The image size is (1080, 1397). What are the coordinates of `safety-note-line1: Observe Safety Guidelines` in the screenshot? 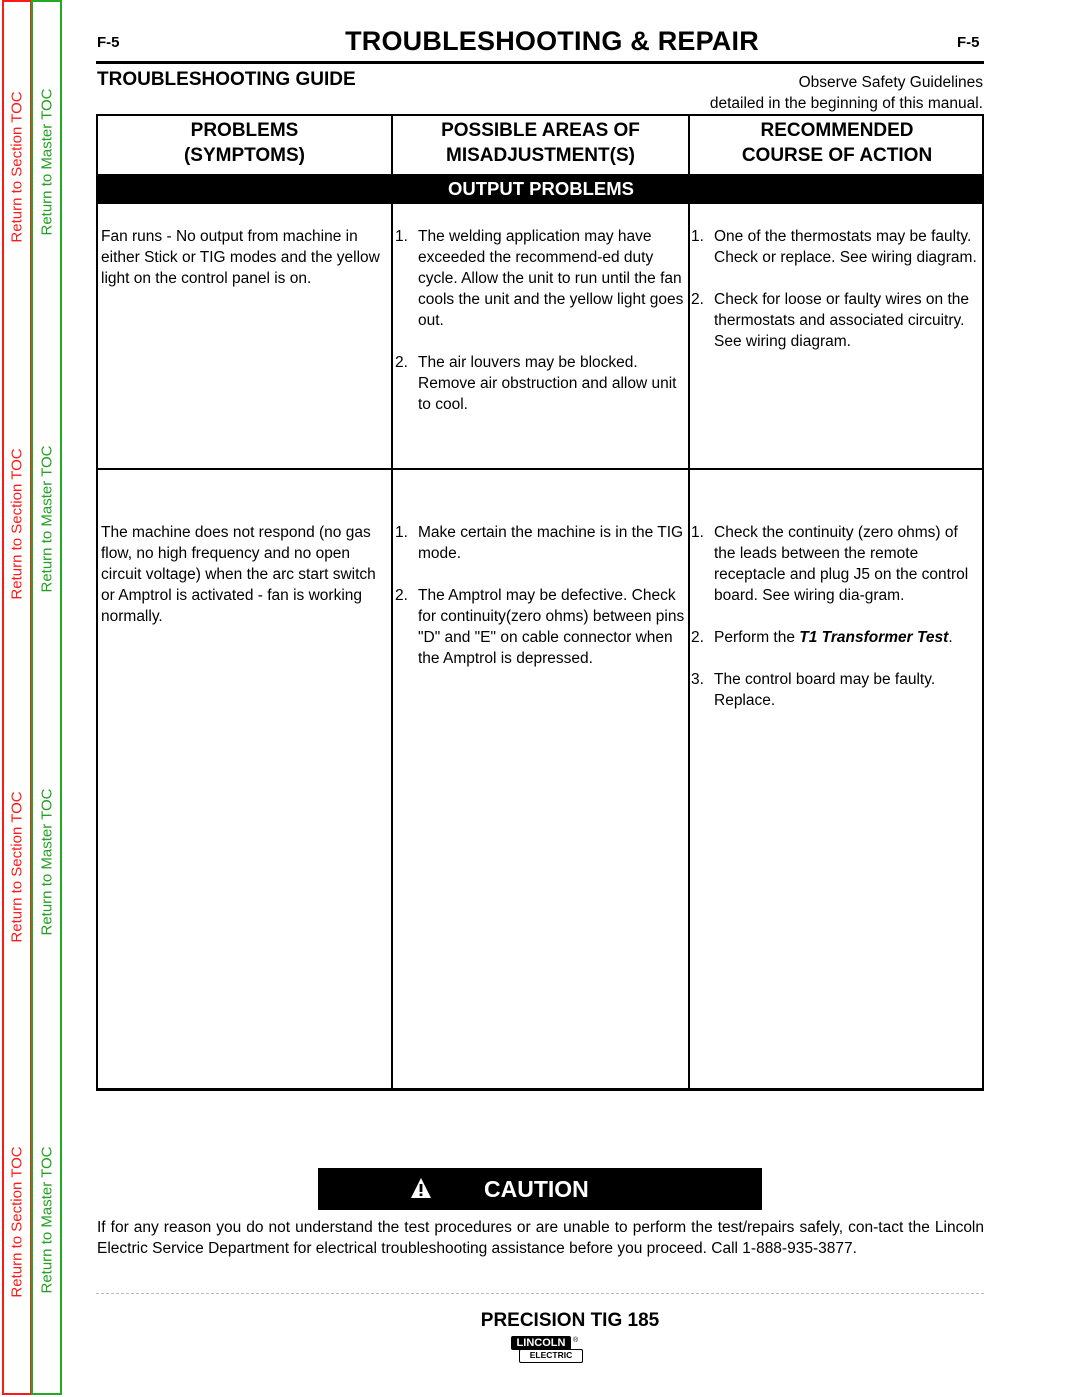 It's located at (890, 82).